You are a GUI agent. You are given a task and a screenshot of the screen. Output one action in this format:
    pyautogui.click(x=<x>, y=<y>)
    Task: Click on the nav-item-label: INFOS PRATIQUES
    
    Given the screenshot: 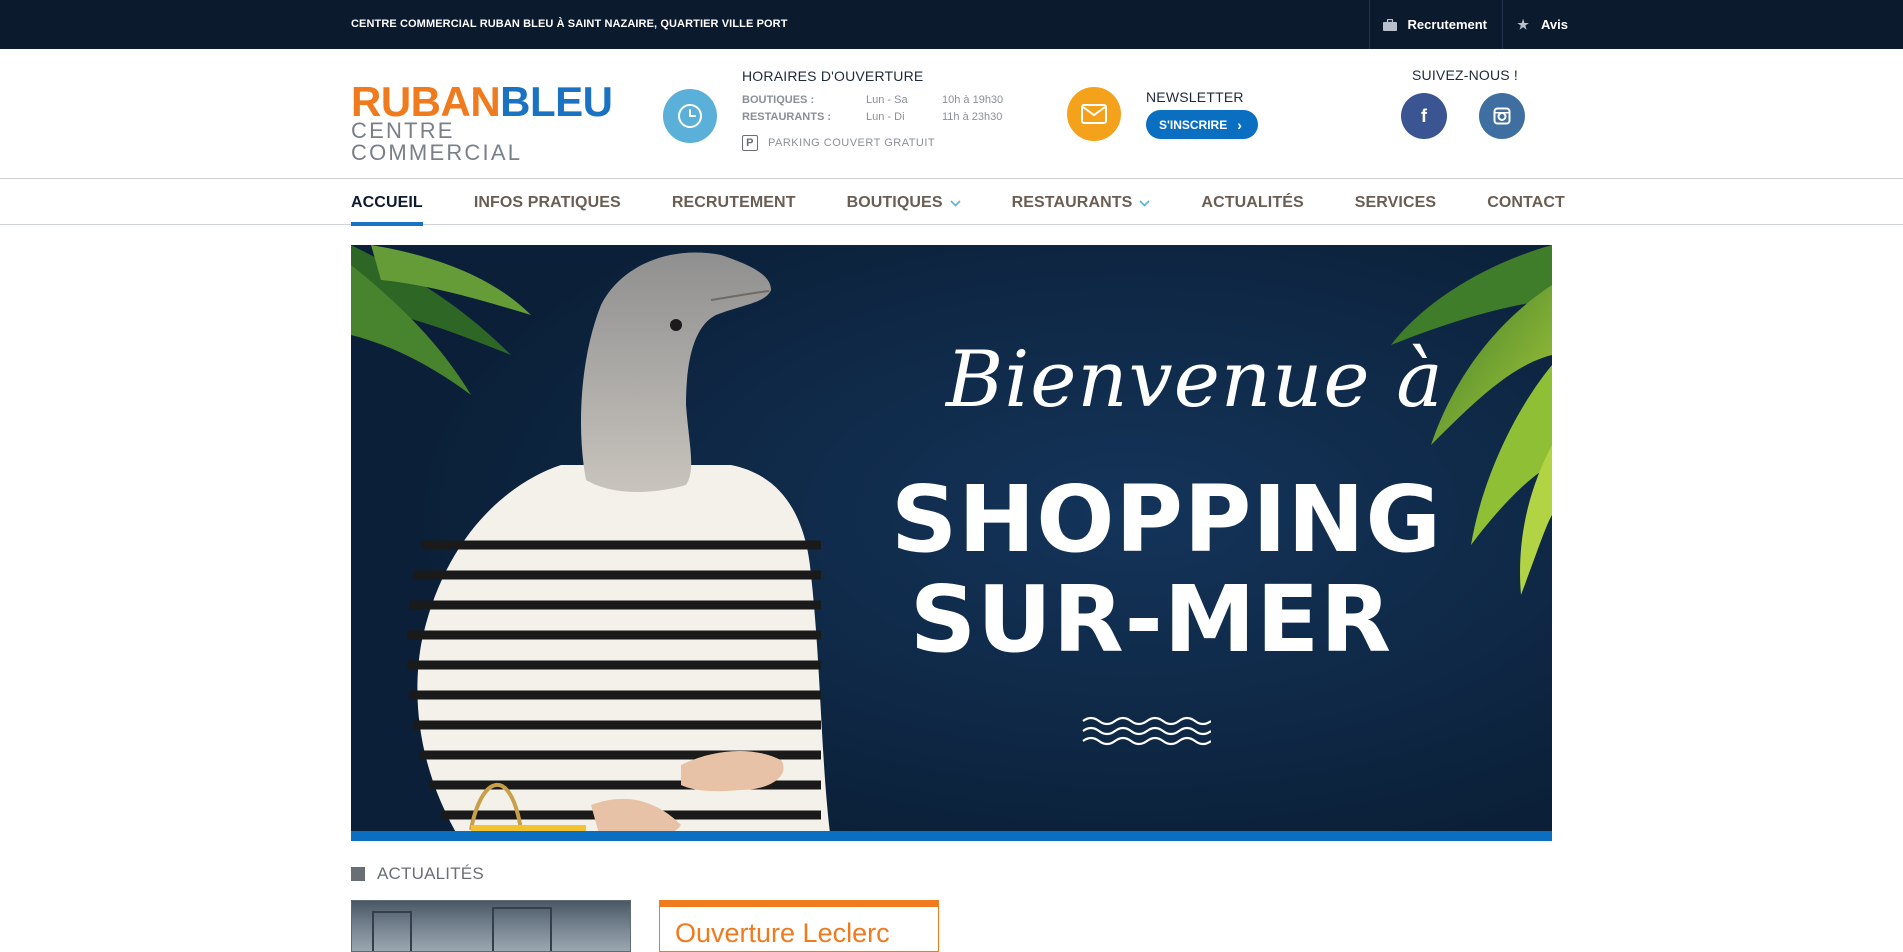 What is the action you would take?
    pyautogui.click(x=547, y=202)
    